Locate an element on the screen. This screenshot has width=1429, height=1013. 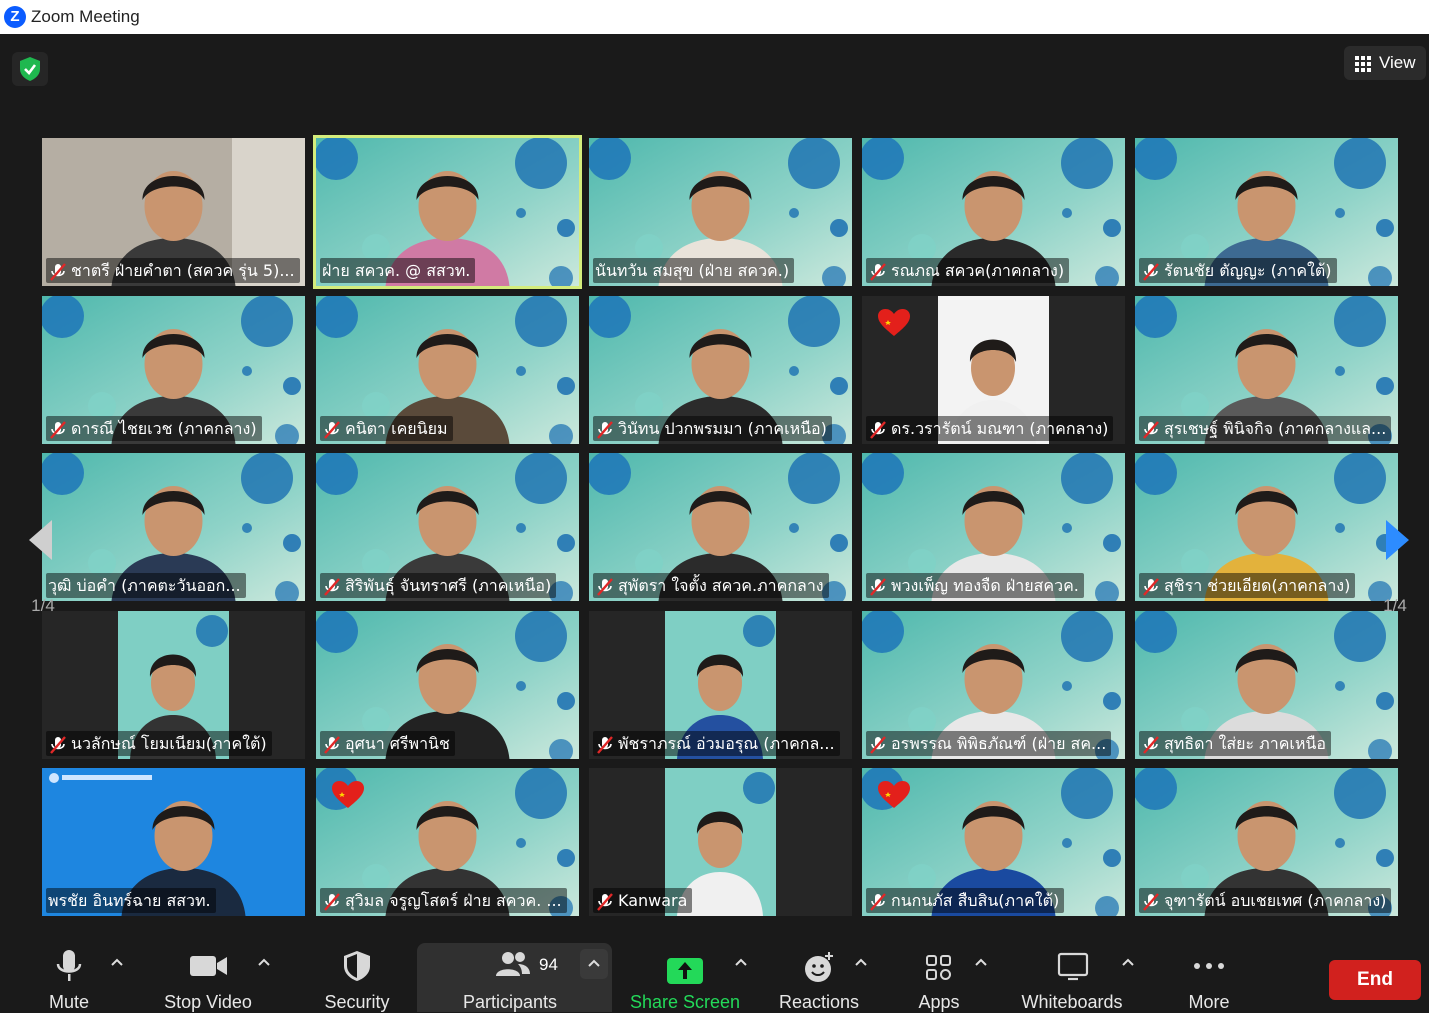
participant-name: สิริพันธุ์ จันทราศรี (ภาคเหนือ) is located at coordinates (438, 585).